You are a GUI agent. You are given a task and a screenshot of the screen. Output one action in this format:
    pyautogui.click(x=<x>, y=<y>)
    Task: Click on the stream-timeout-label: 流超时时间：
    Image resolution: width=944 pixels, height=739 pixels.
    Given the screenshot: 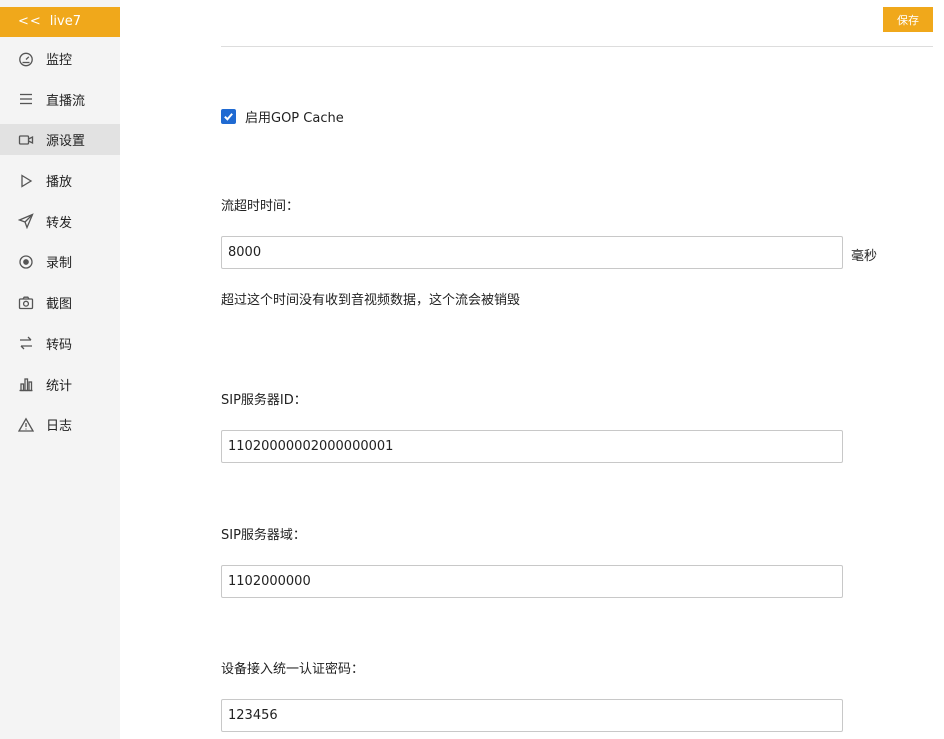 What is the action you would take?
    pyautogui.click(x=260, y=206)
    